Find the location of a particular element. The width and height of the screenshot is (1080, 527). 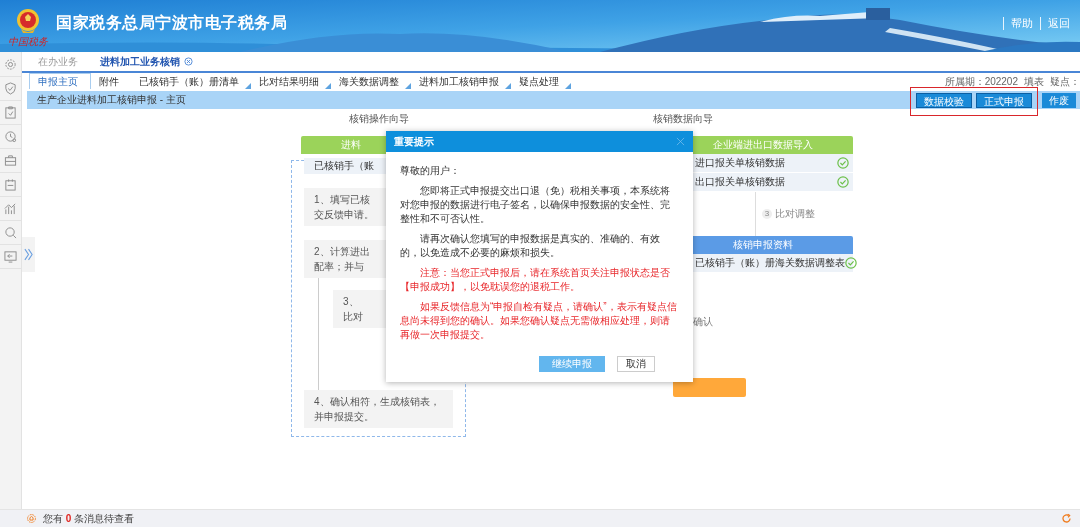

search-icon is located at coordinates (10, 232).